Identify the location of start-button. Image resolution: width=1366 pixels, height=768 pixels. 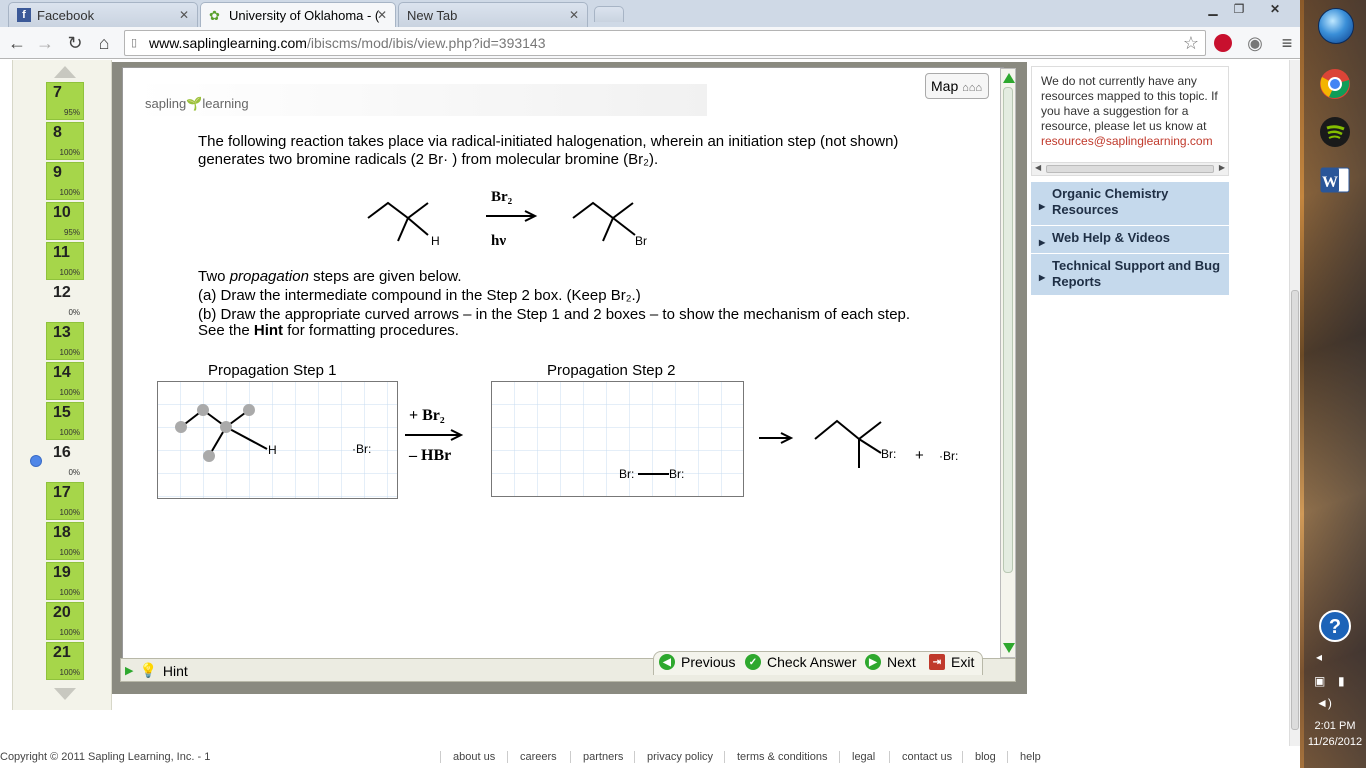
(1336, 26).